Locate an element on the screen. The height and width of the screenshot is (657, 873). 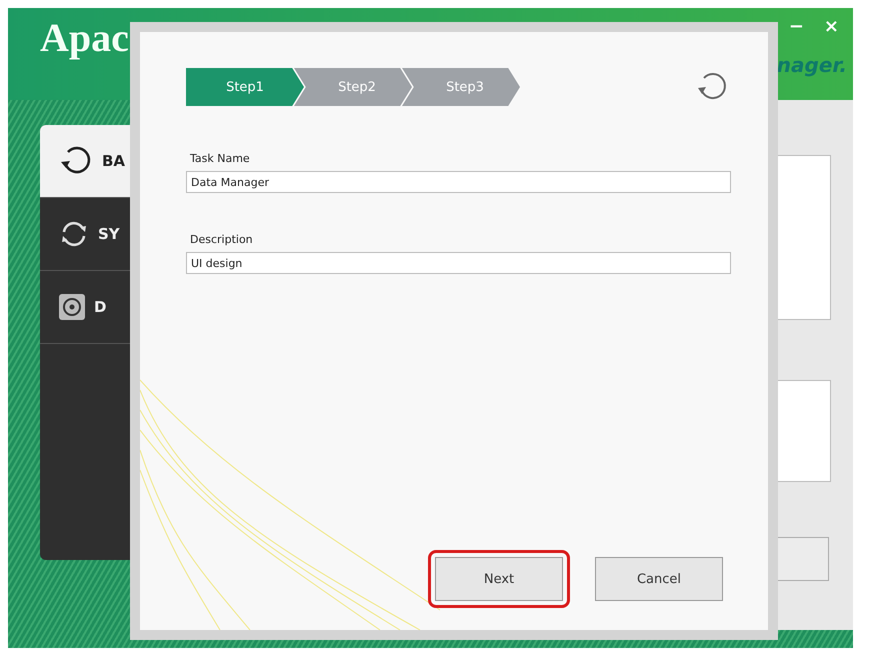
sidebar-item-label: SY is located at coordinates (109, 234).